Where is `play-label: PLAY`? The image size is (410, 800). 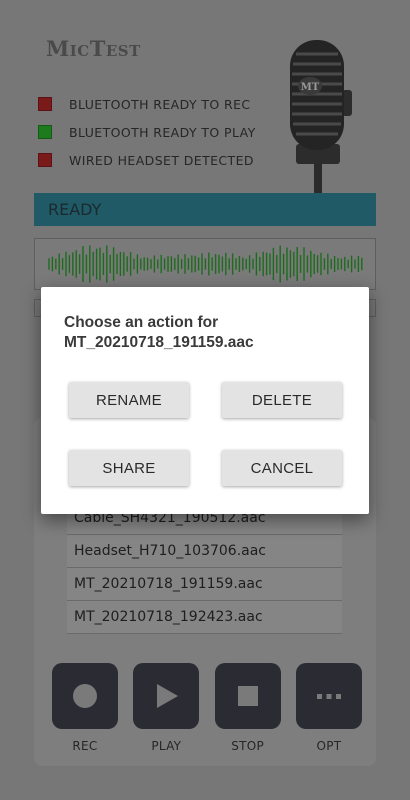
play-label: PLAY is located at coordinates (166, 746).